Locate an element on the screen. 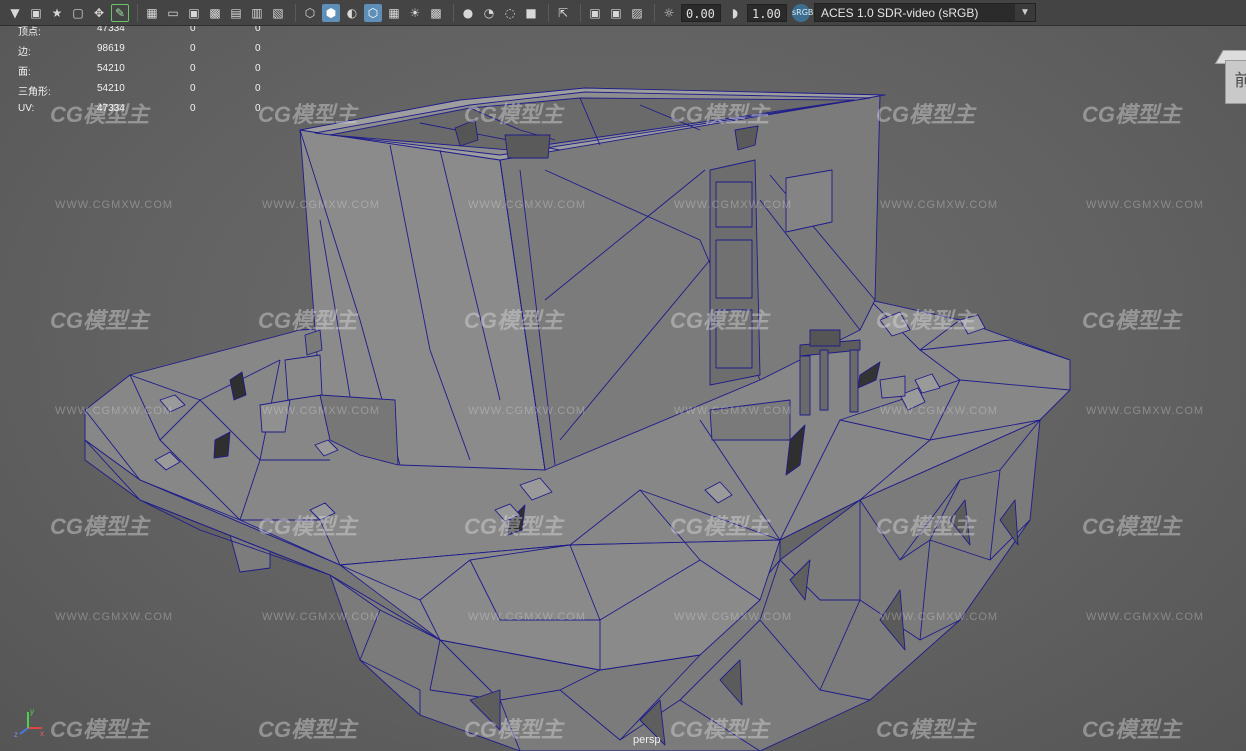 This screenshot has width=1246, height=751. multisample-aa-icon: ◌ is located at coordinates (510, 13).